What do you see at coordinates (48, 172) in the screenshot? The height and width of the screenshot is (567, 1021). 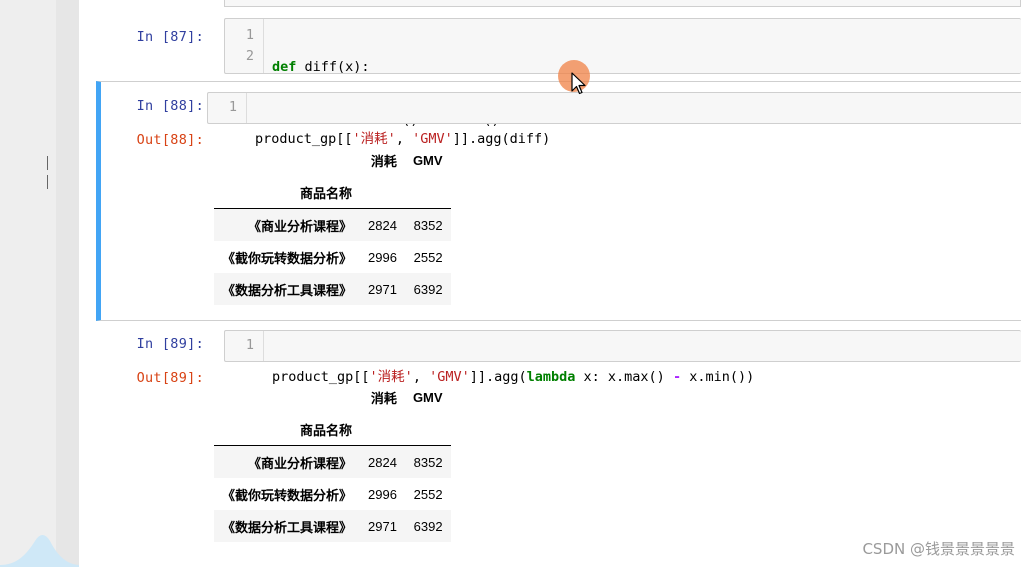 I see `splitter-handle-icon` at bounding box center [48, 172].